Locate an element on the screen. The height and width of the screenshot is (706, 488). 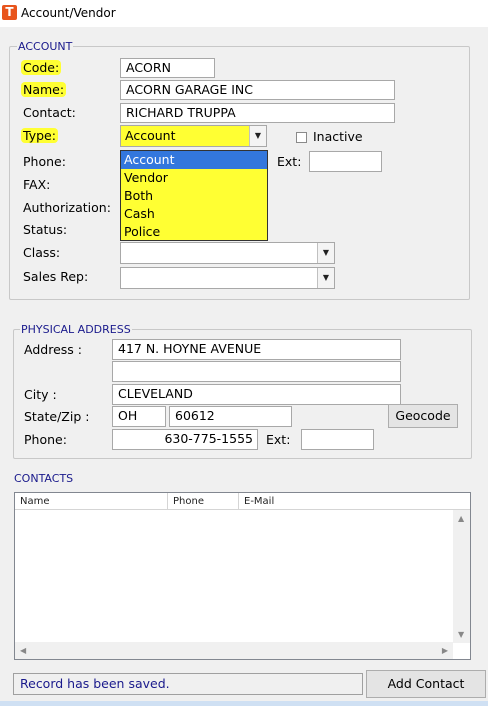
state-zip-label: State/Zip : is located at coordinates (57, 416).